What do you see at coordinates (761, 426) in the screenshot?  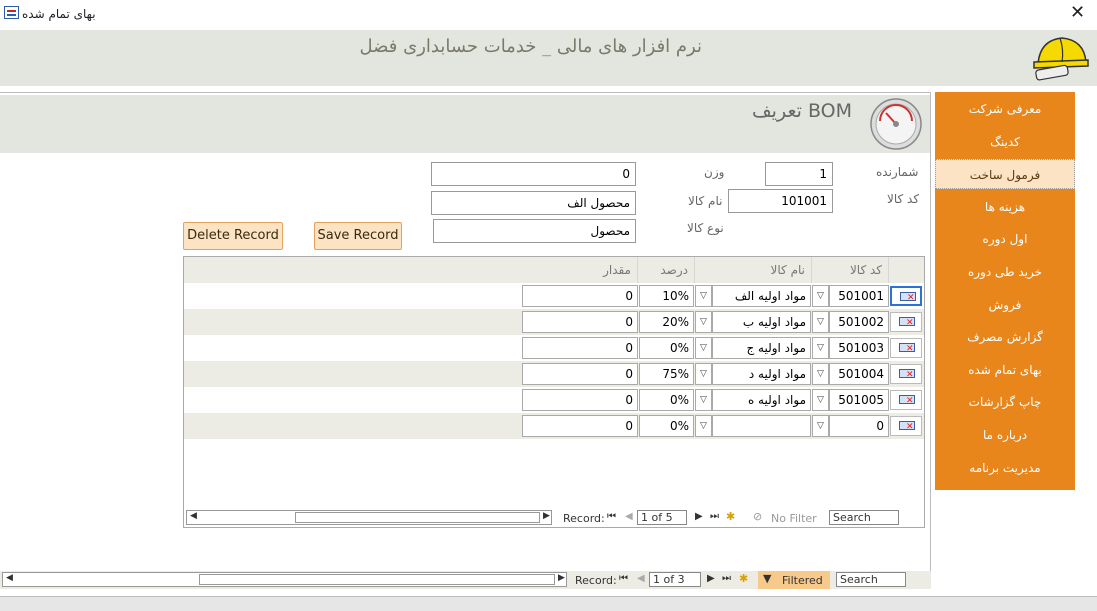 I see `name-cell` at bounding box center [761, 426].